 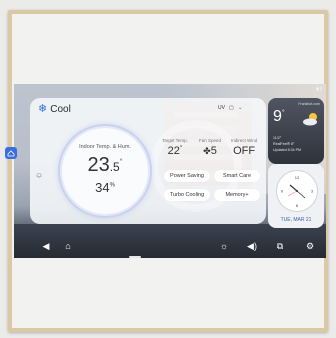 I want to click on side-mode-button, so click(x=11, y=153).